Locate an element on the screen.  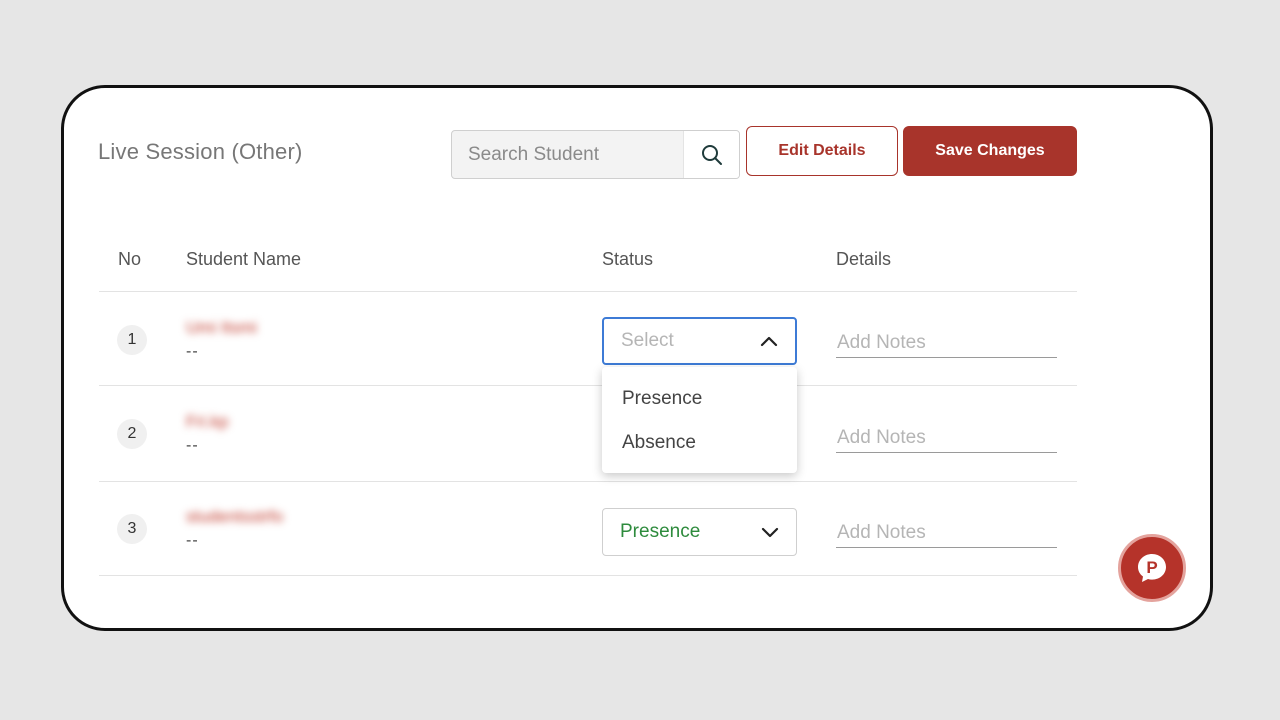
chevron-up-icon is located at coordinates (769, 341).